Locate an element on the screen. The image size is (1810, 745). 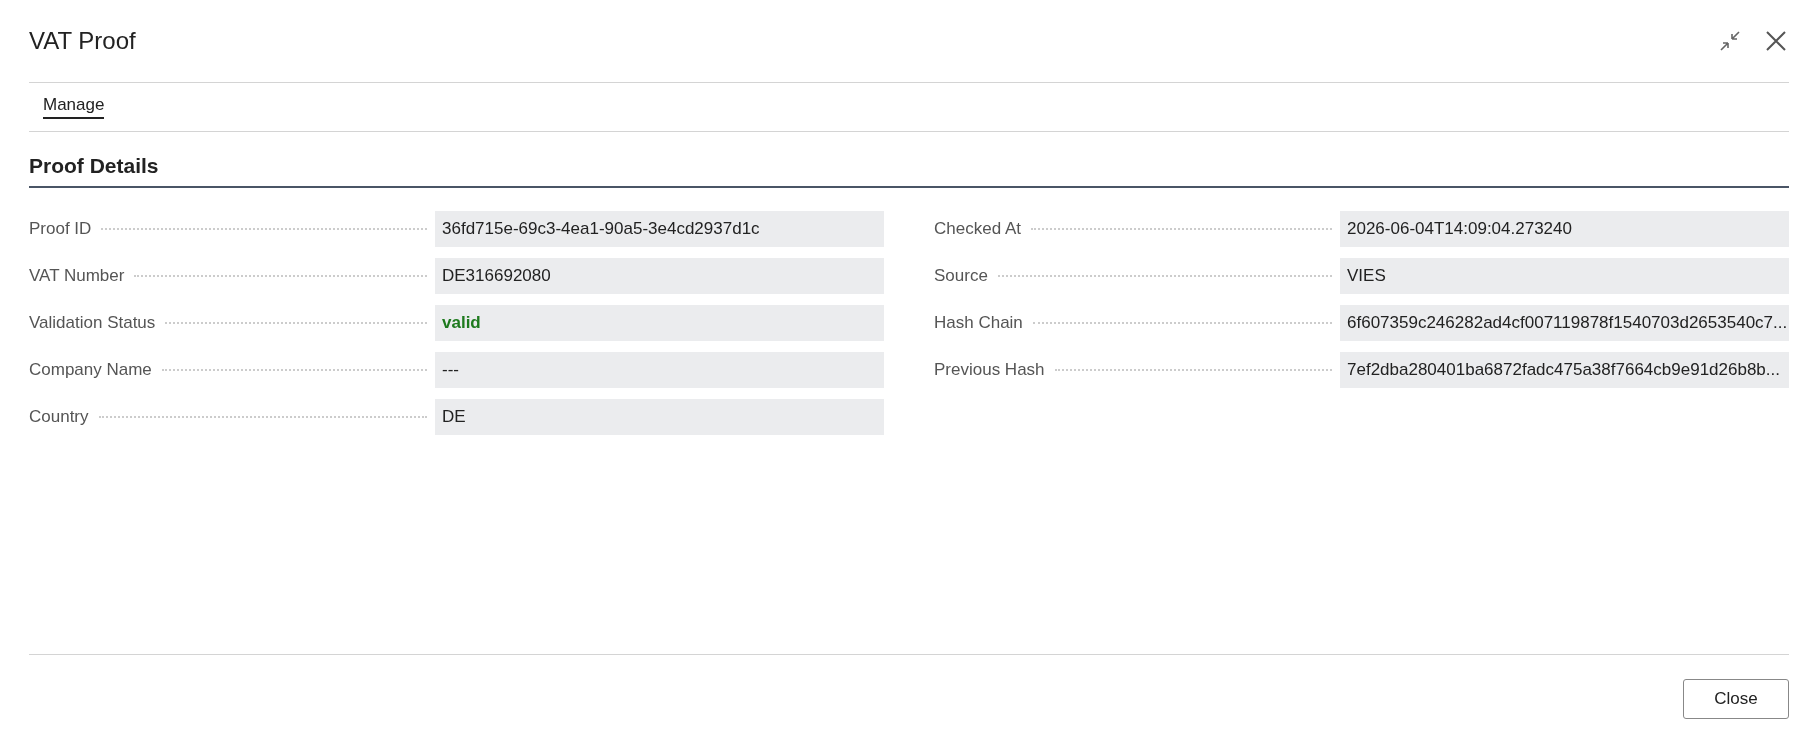
field-label: Previous Hash is located at coordinates (990, 370).